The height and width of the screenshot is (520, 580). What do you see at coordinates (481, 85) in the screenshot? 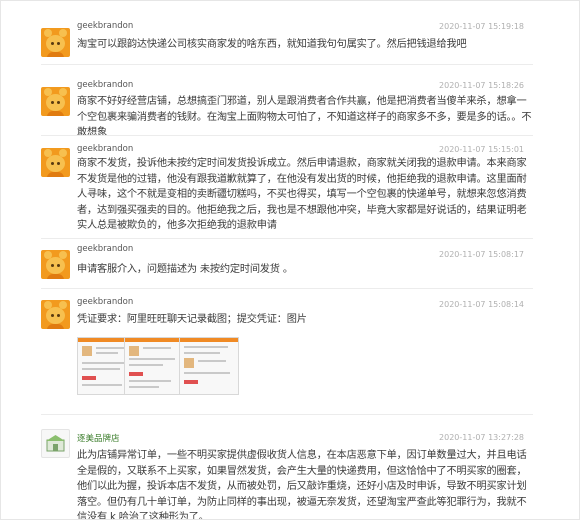
I see `message-timestamp: 2020-11-07 15:18:26` at bounding box center [481, 85].